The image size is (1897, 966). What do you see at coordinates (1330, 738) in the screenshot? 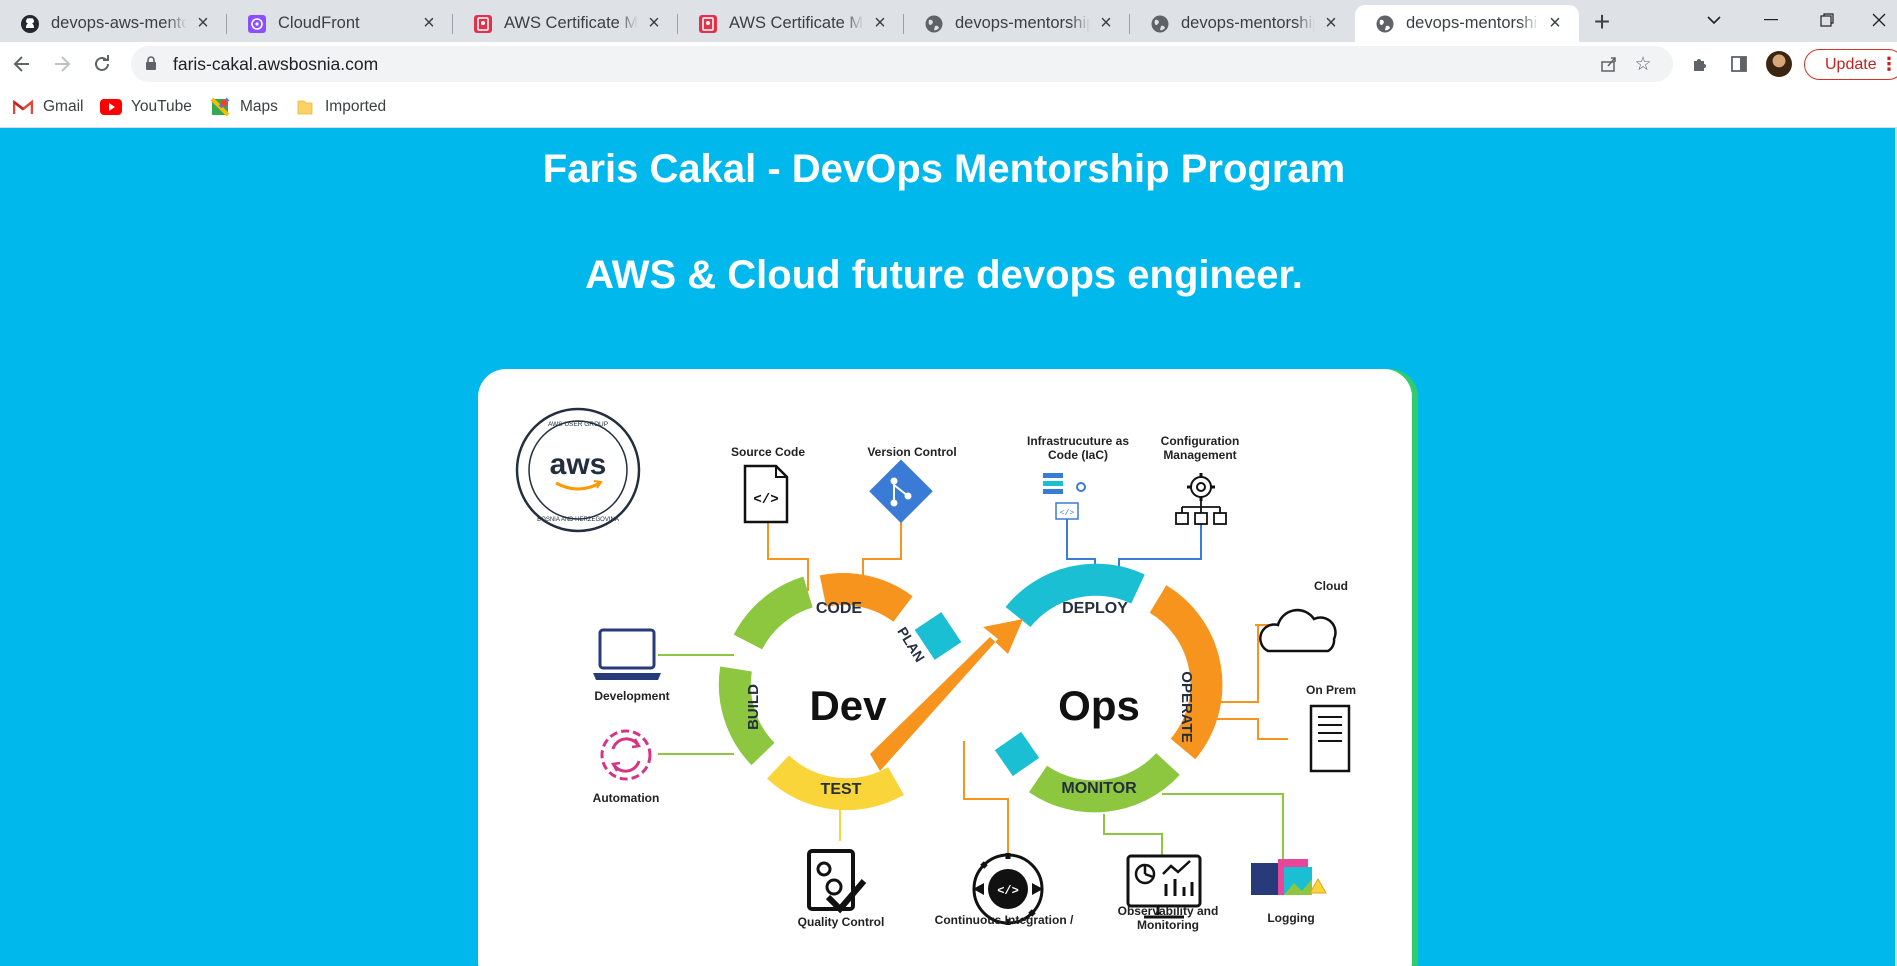
I see `server-icon` at bounding box center [1330, 738].